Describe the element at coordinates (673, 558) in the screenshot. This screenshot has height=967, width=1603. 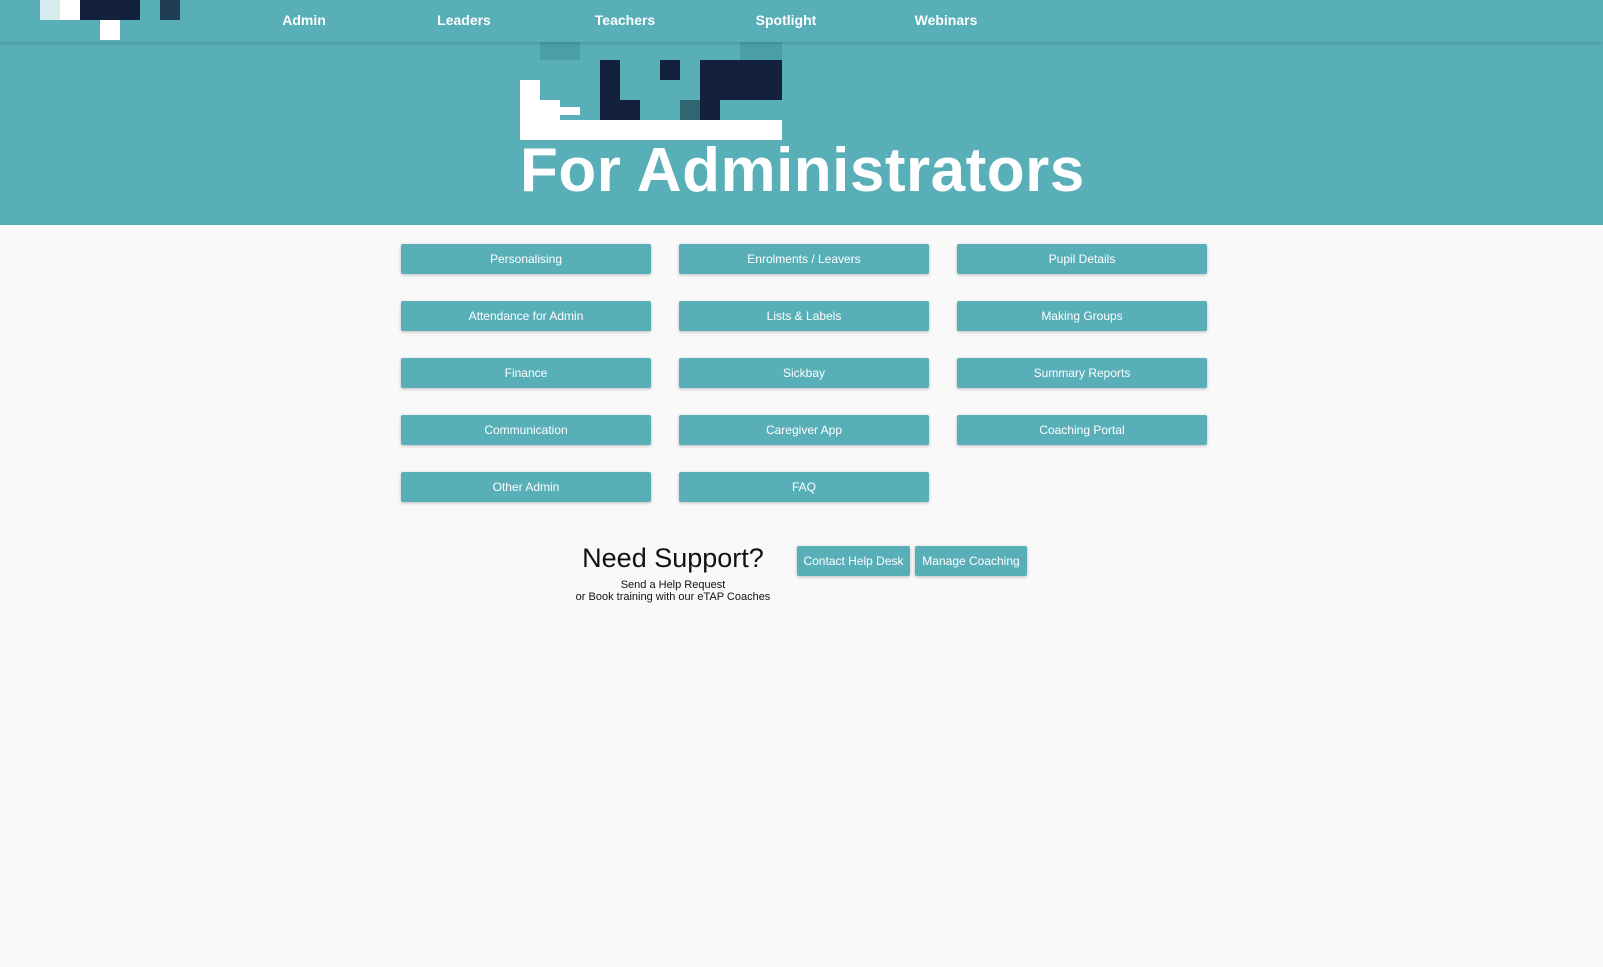
I see `support-heading: Need Support?` at that location.